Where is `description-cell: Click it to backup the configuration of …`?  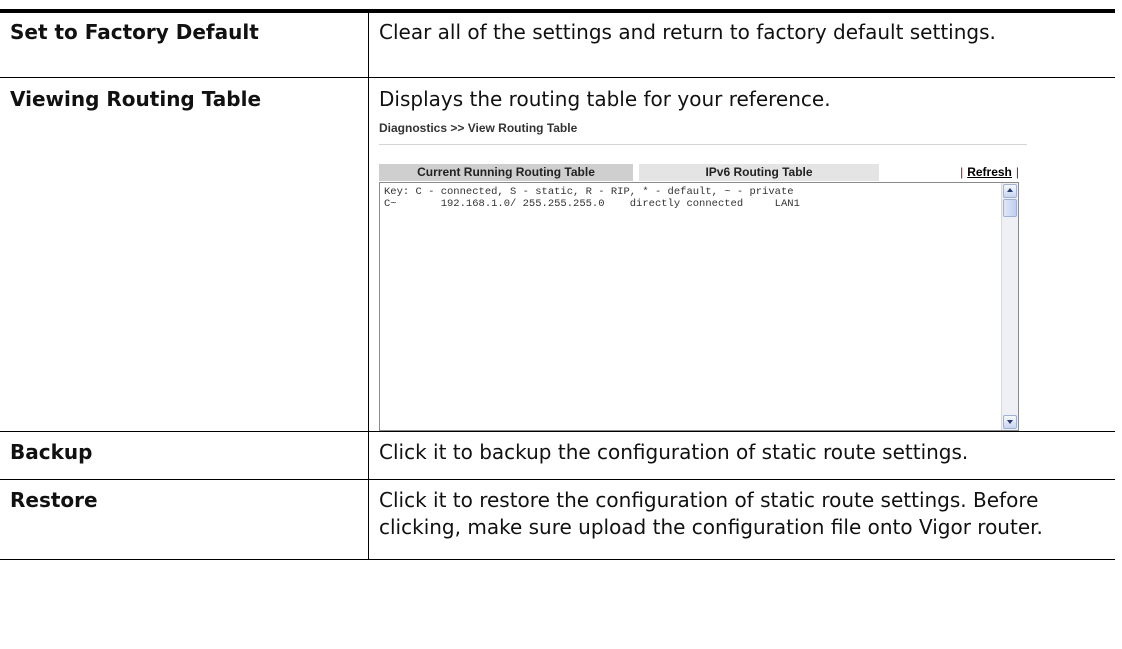 description-cell: Click it to backup the configuration of … is located at coordinates (741, 455).